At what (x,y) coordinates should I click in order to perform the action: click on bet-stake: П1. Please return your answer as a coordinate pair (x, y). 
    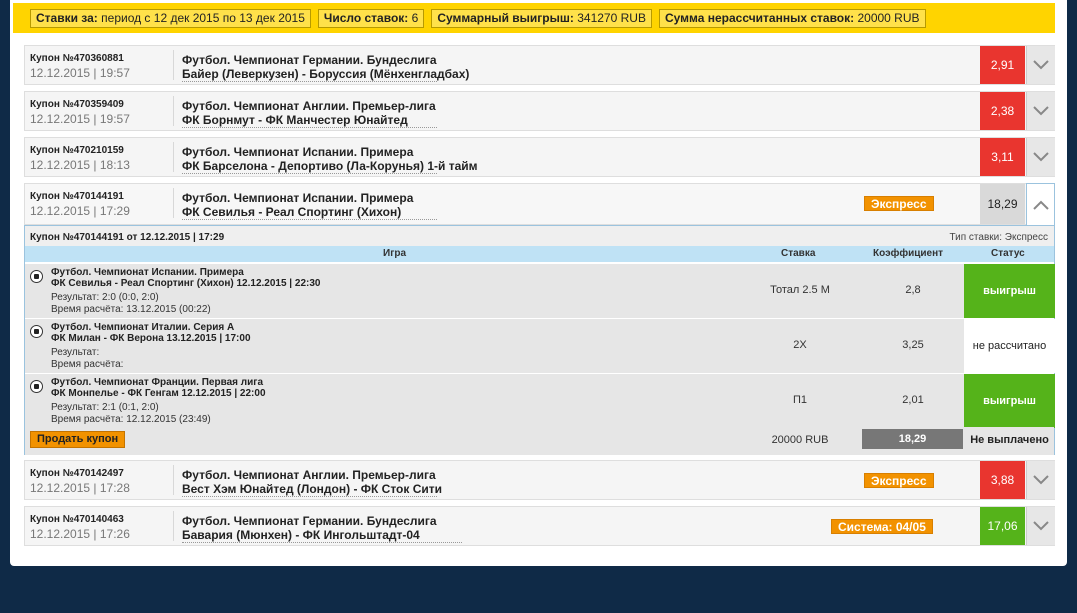
    Looking at the image, I should click on (800, 400).